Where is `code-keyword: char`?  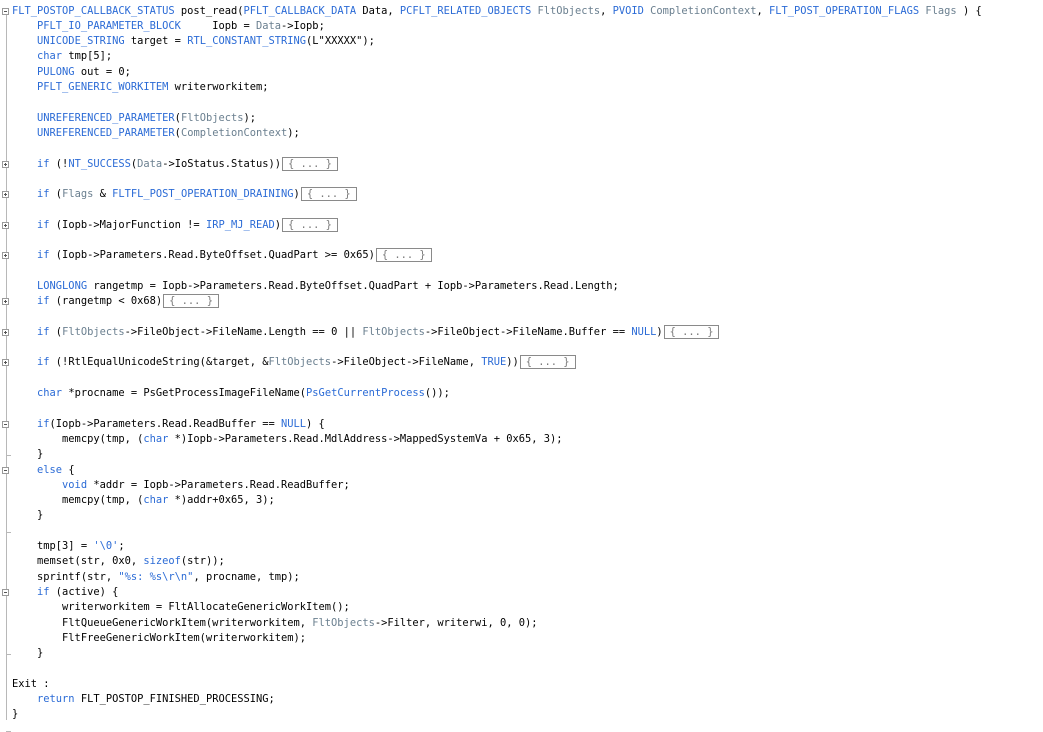 code-keyword: char is located at coordinates (50, 393).